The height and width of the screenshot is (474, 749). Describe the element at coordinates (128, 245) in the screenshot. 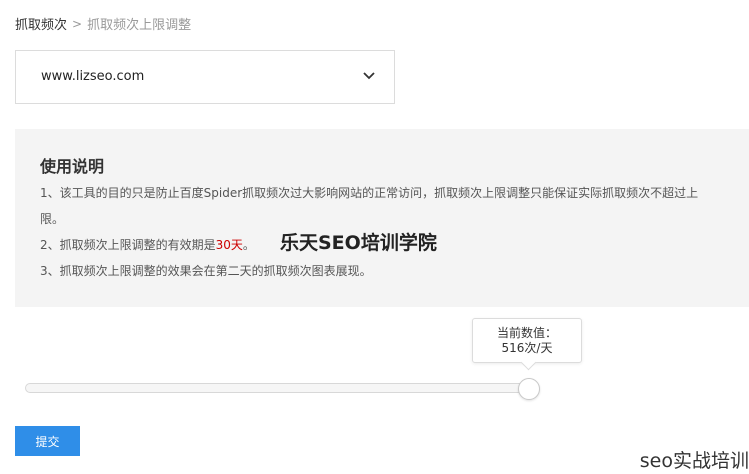

I see `instruction-line-2-prefix: 2、抓取频次上限调整的有效期是` at that location.